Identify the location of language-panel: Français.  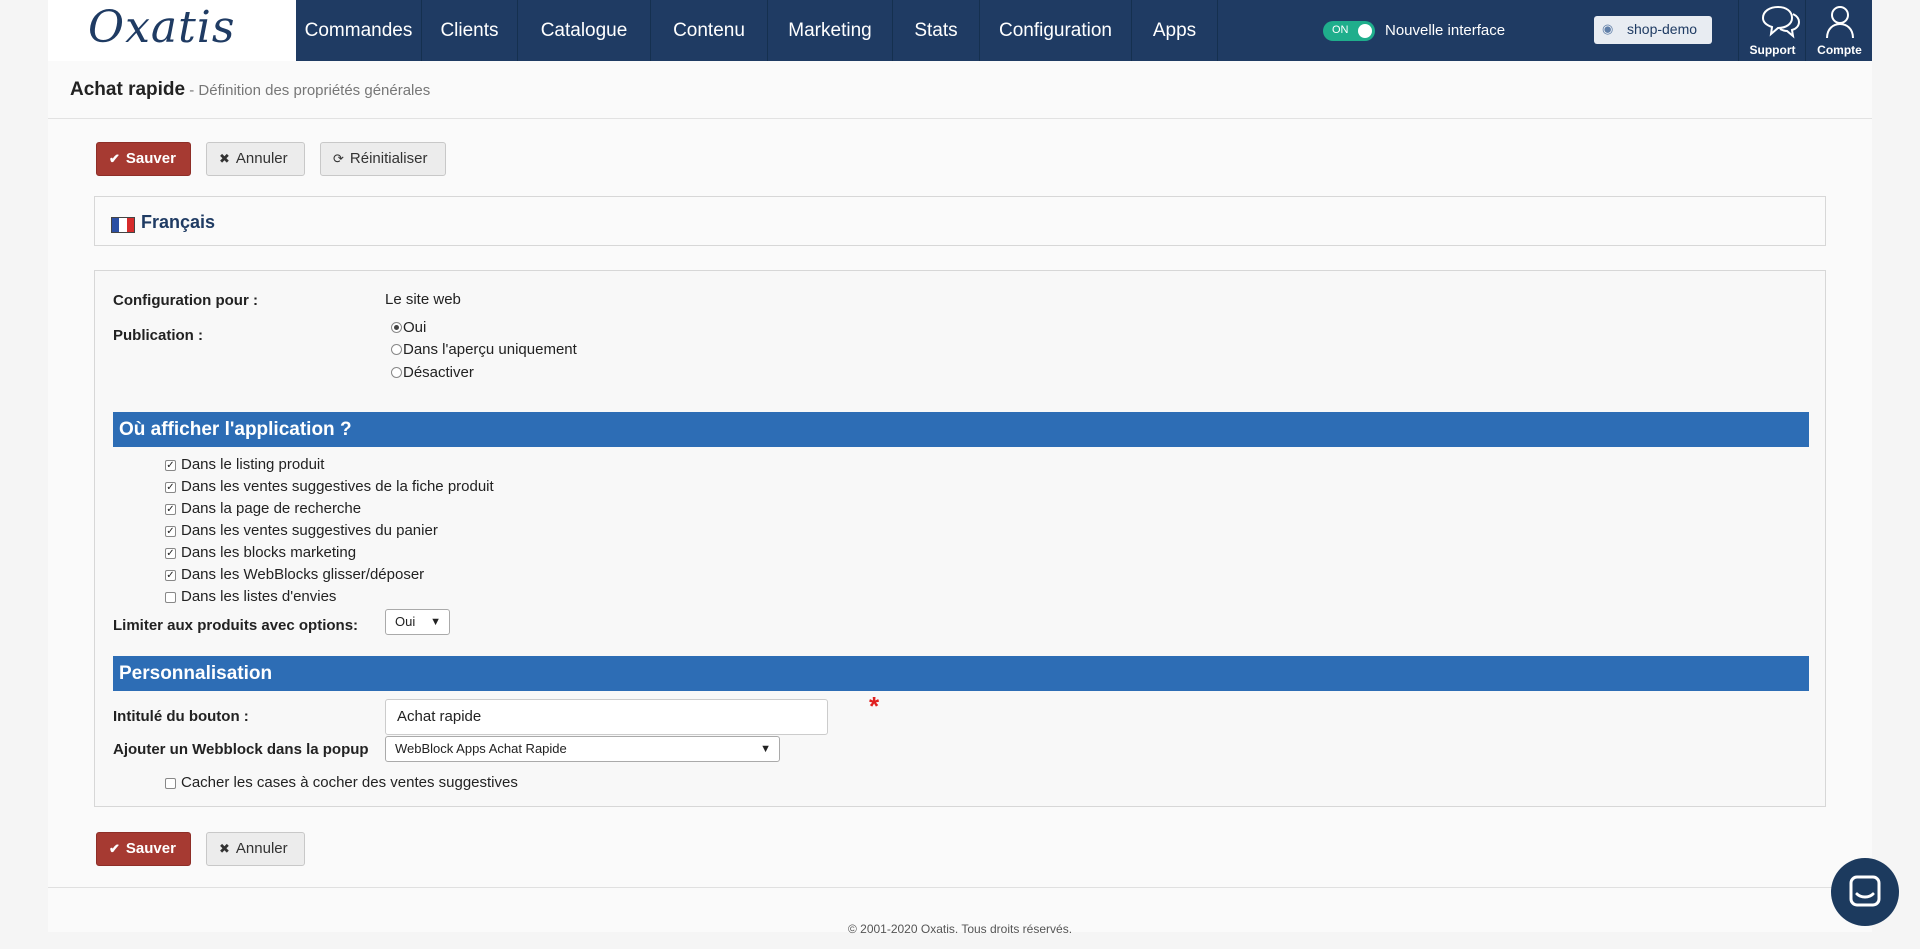
(960, 221).